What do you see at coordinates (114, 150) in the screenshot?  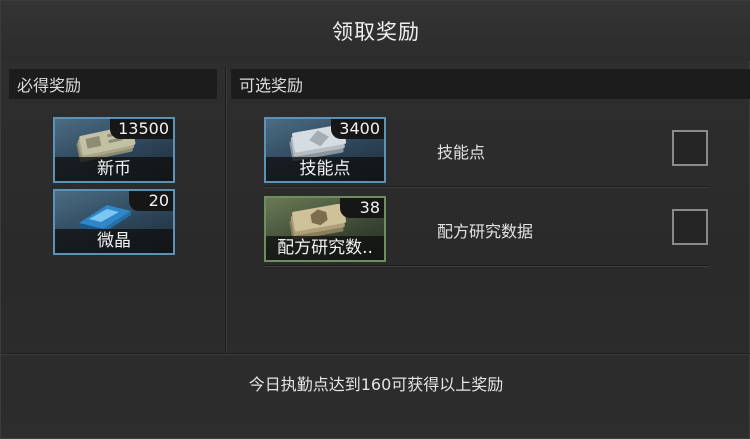 I see `reward-item-new-coin: 13500 新币` at bounding box center [114, 150].